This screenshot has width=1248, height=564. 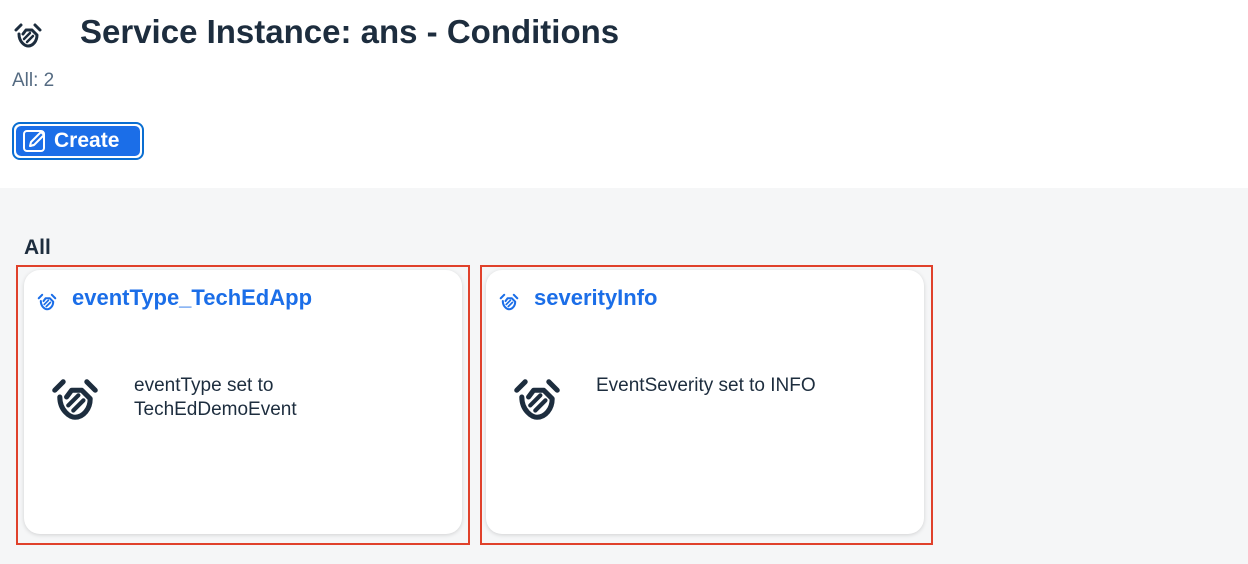 I want to click on card-description: EventSeverity set to INFO, so click(x=706, y=385).